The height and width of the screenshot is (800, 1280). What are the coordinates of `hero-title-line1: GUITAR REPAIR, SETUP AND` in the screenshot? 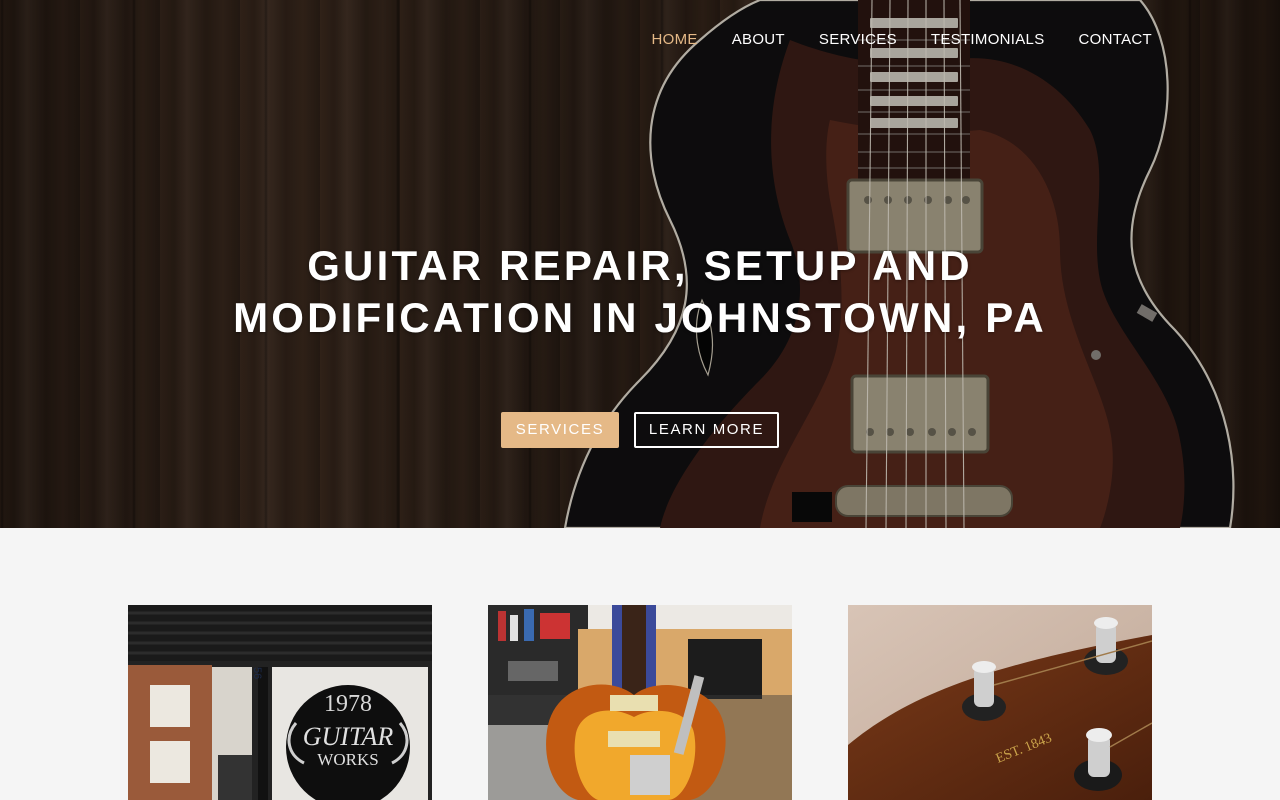 It's located at (640, 265).